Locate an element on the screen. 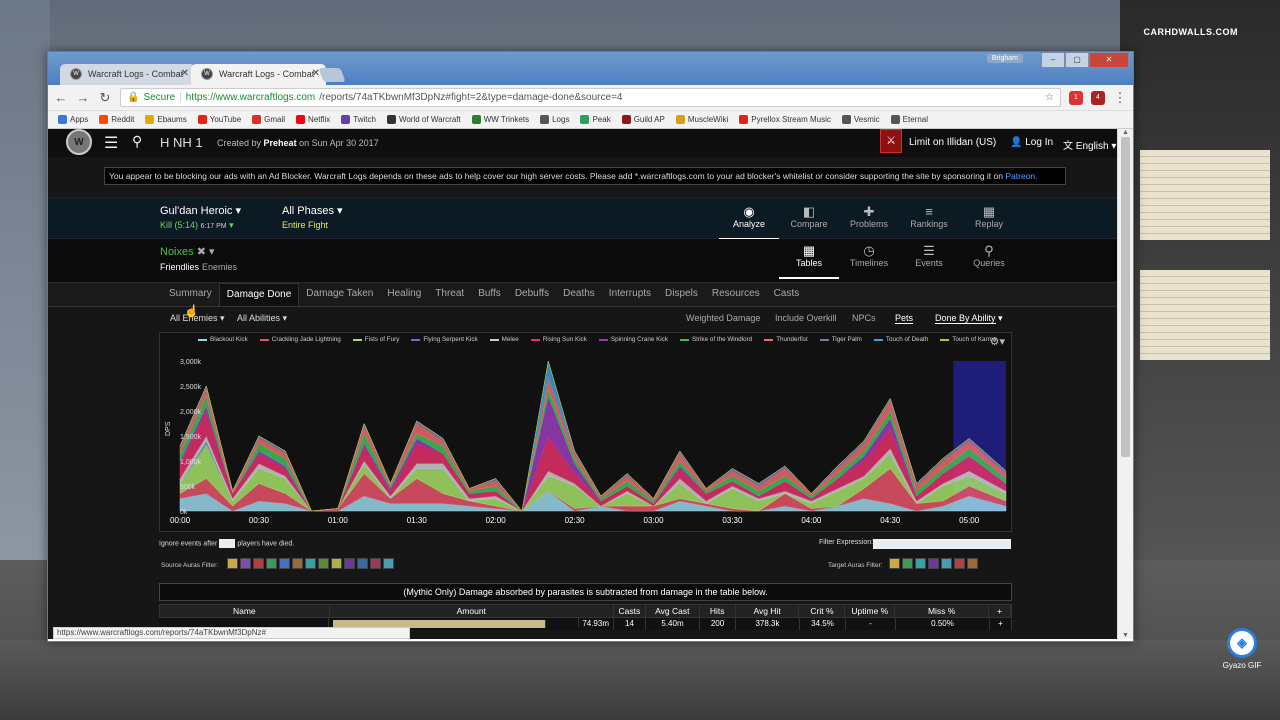  minimize-button: ‒ is located at coordinates (1053, 60).